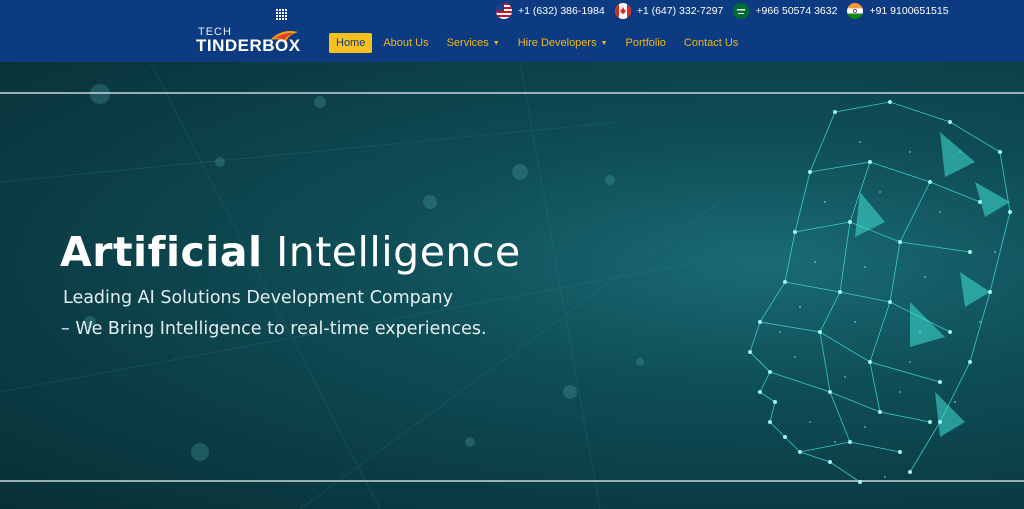  Describe the element at coordinates (398, 252) in the screenshot. I see `hero-title-light: Intelligence` at that location.